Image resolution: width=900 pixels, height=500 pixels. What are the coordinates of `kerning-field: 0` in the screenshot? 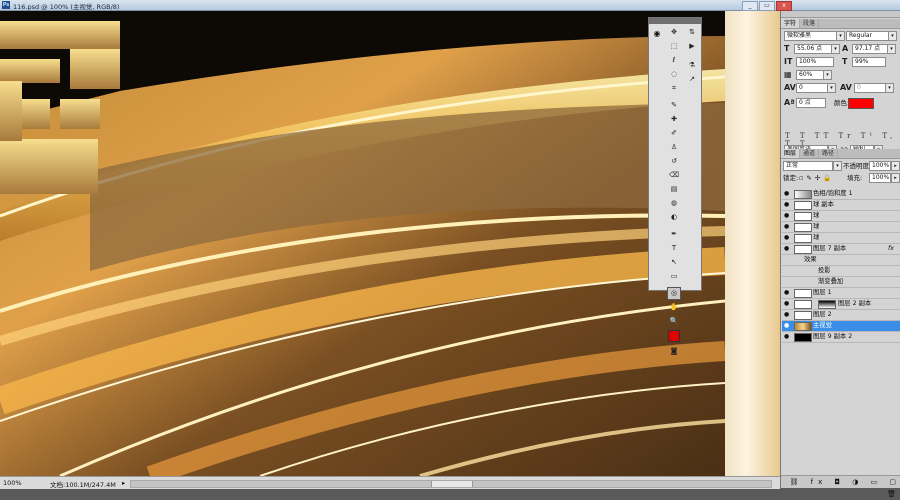 It's located at (812, 88).